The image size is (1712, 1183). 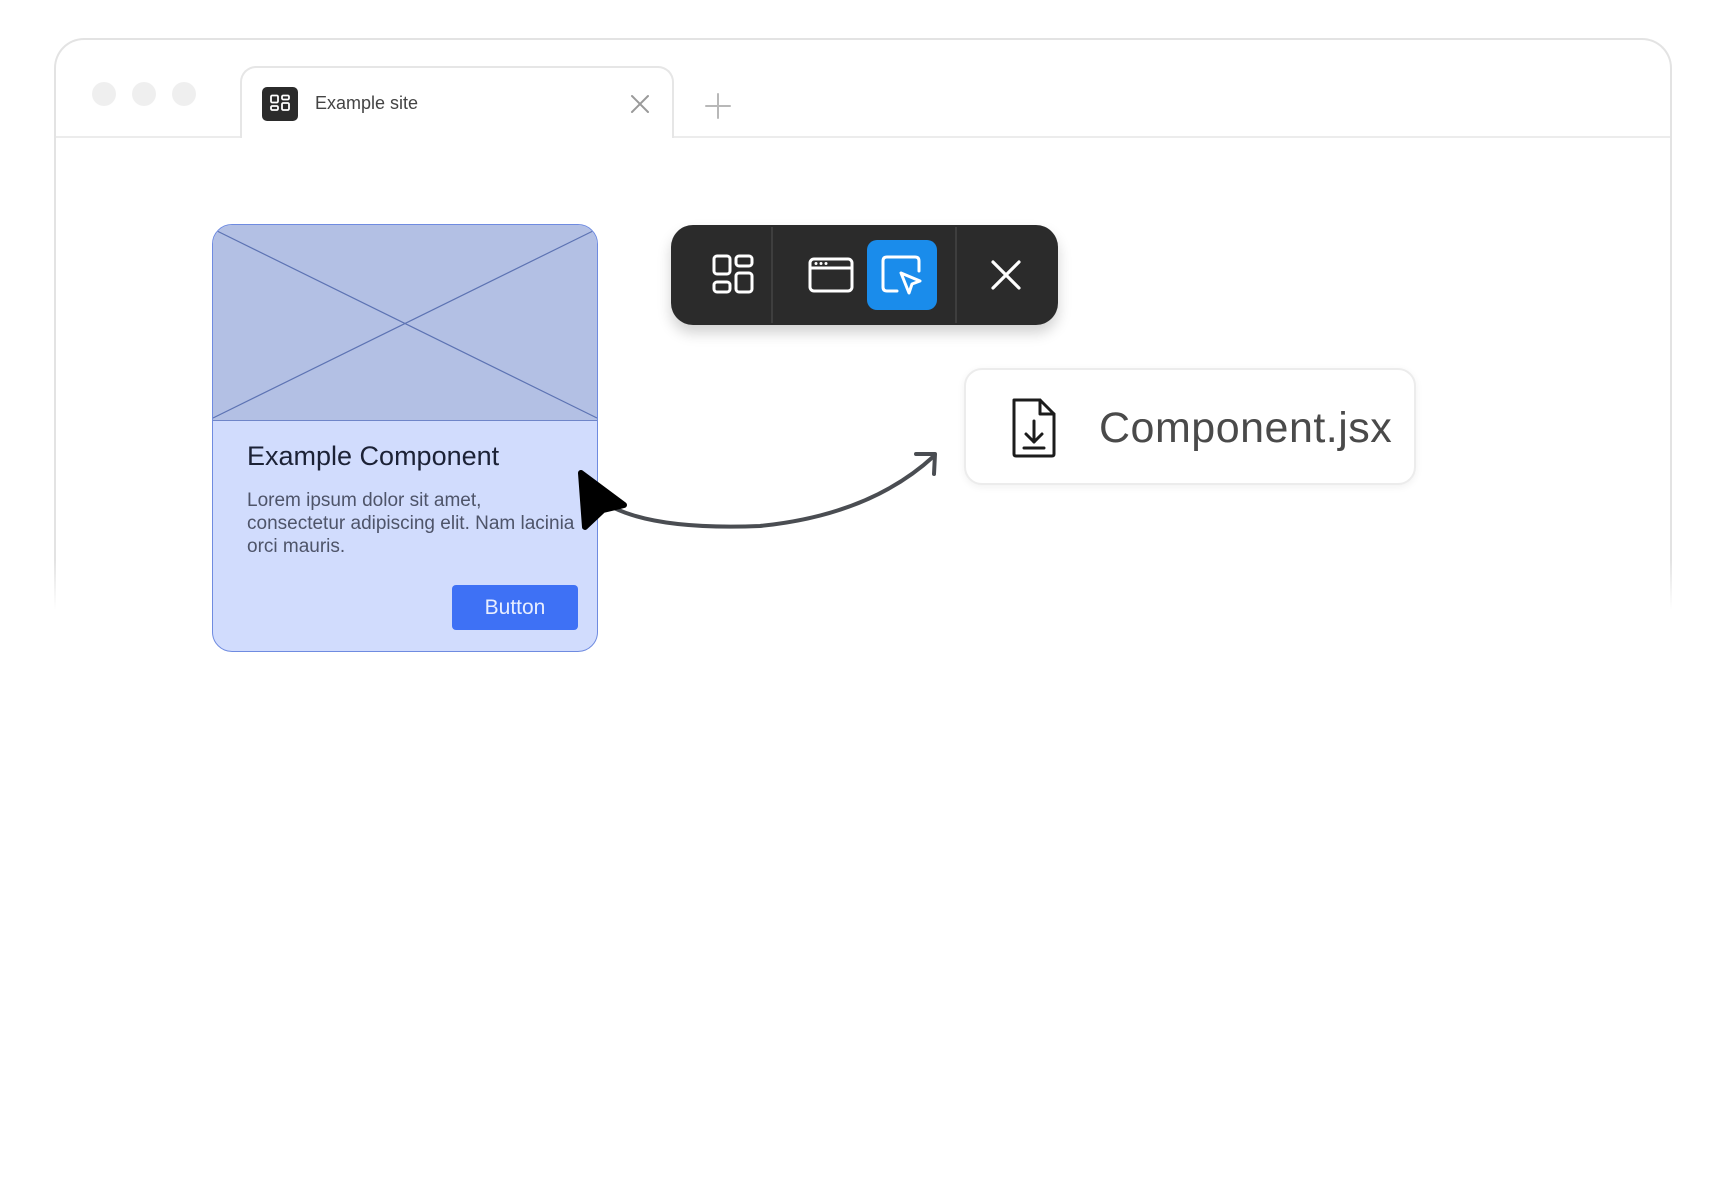 I want to click on drag-overlay, so click(x=757, y=491).